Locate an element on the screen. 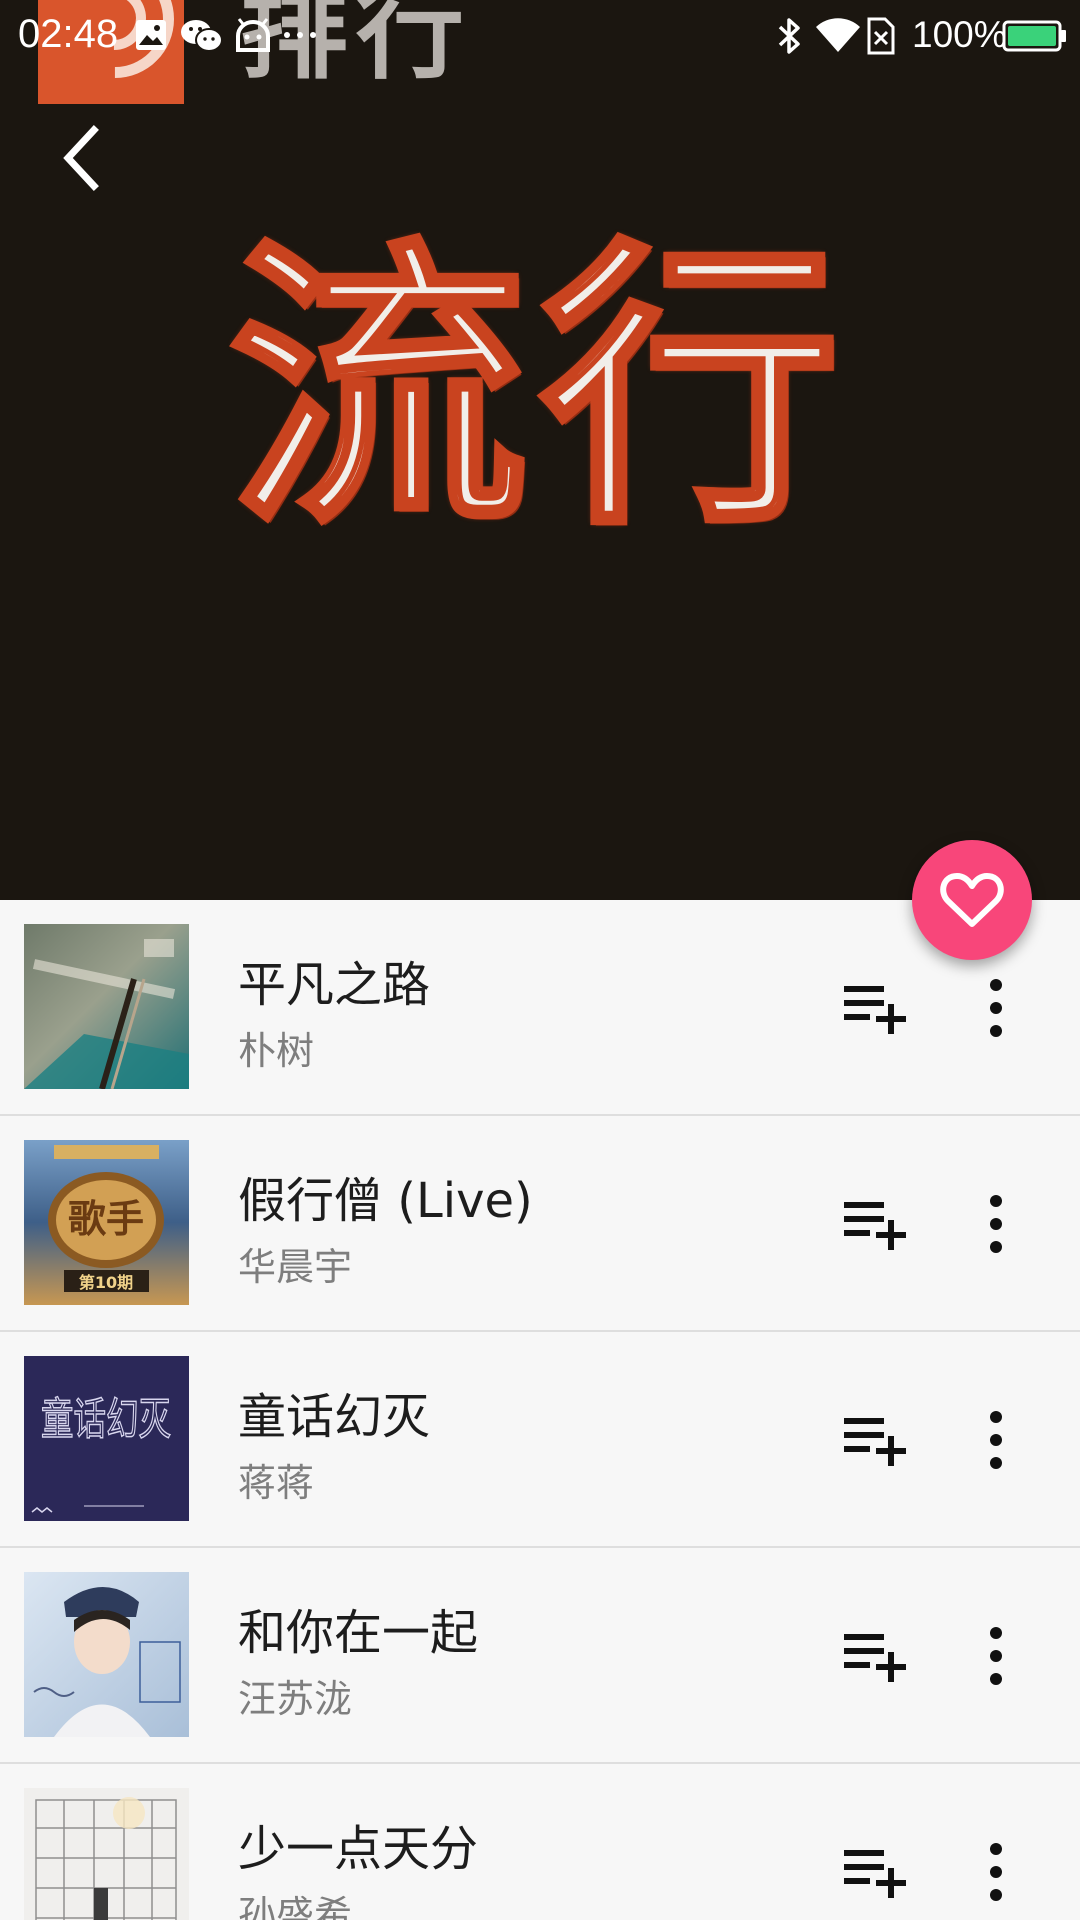  back-button is located at coordinates (82, 158).